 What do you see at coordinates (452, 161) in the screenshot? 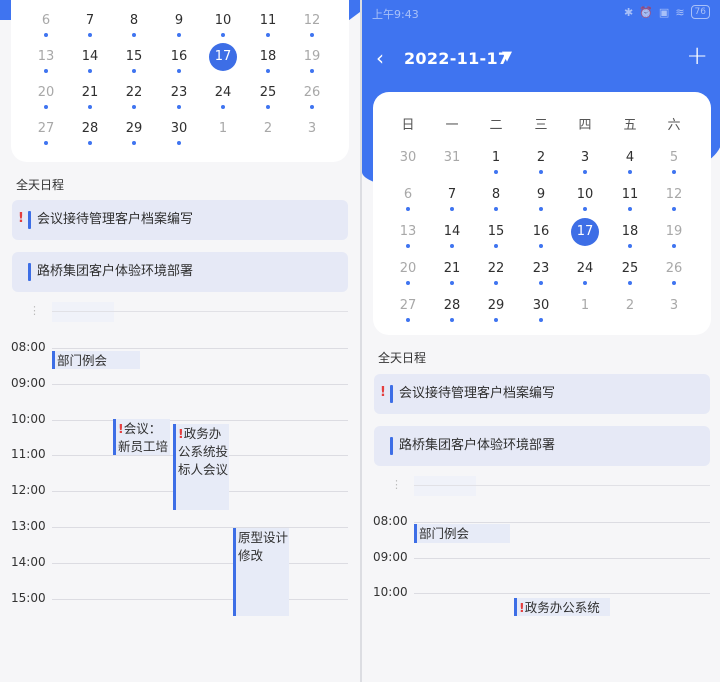
I see `day-cell: 31` at bounding box center [452, 161].